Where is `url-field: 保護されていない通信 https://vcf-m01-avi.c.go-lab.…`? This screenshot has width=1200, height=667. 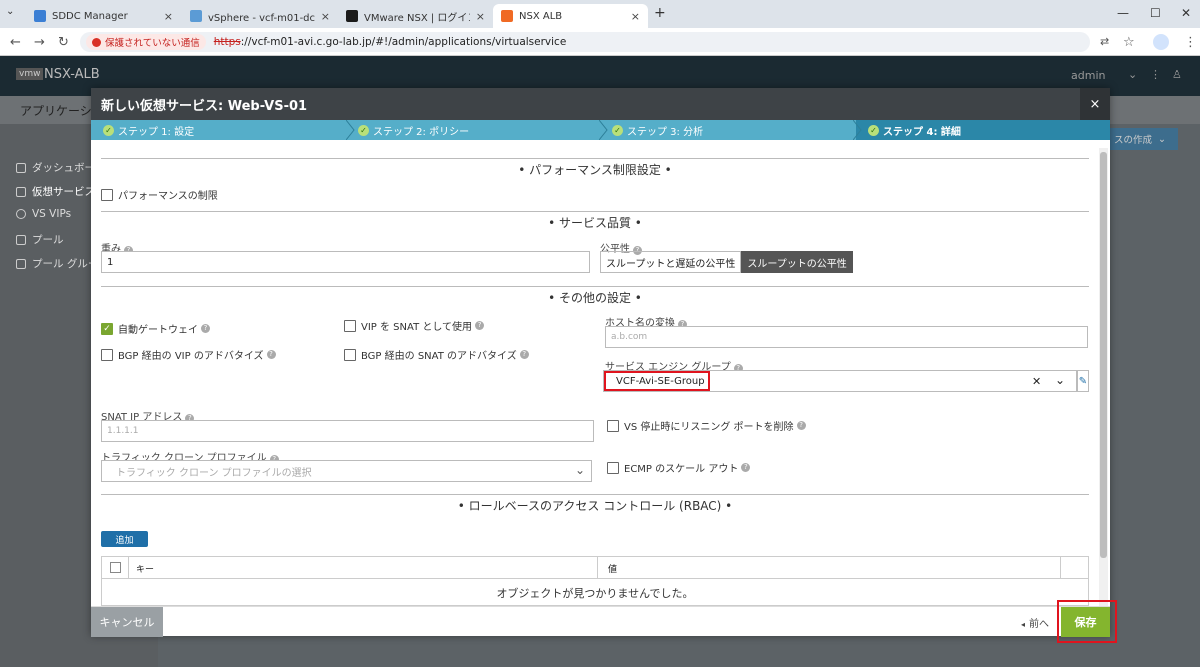 url-field: 保護されていない通信 https://vcf-m01-avi.c.go-lab.… is located at coordinates (585, 42).